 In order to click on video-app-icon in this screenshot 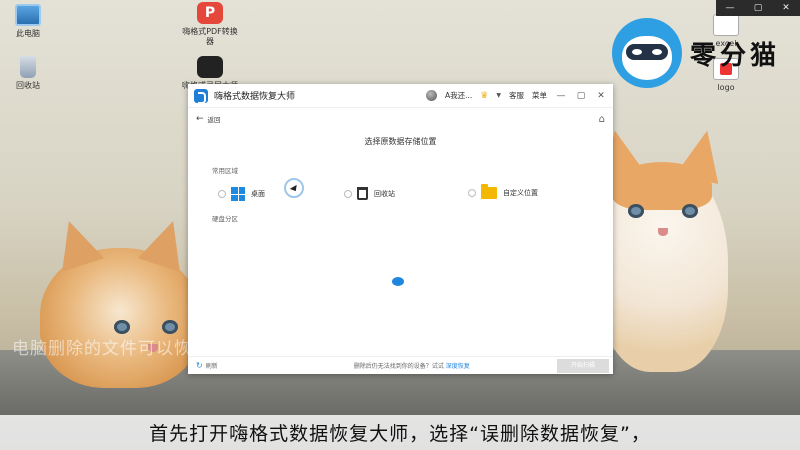, I will do `click(210, 67)`.